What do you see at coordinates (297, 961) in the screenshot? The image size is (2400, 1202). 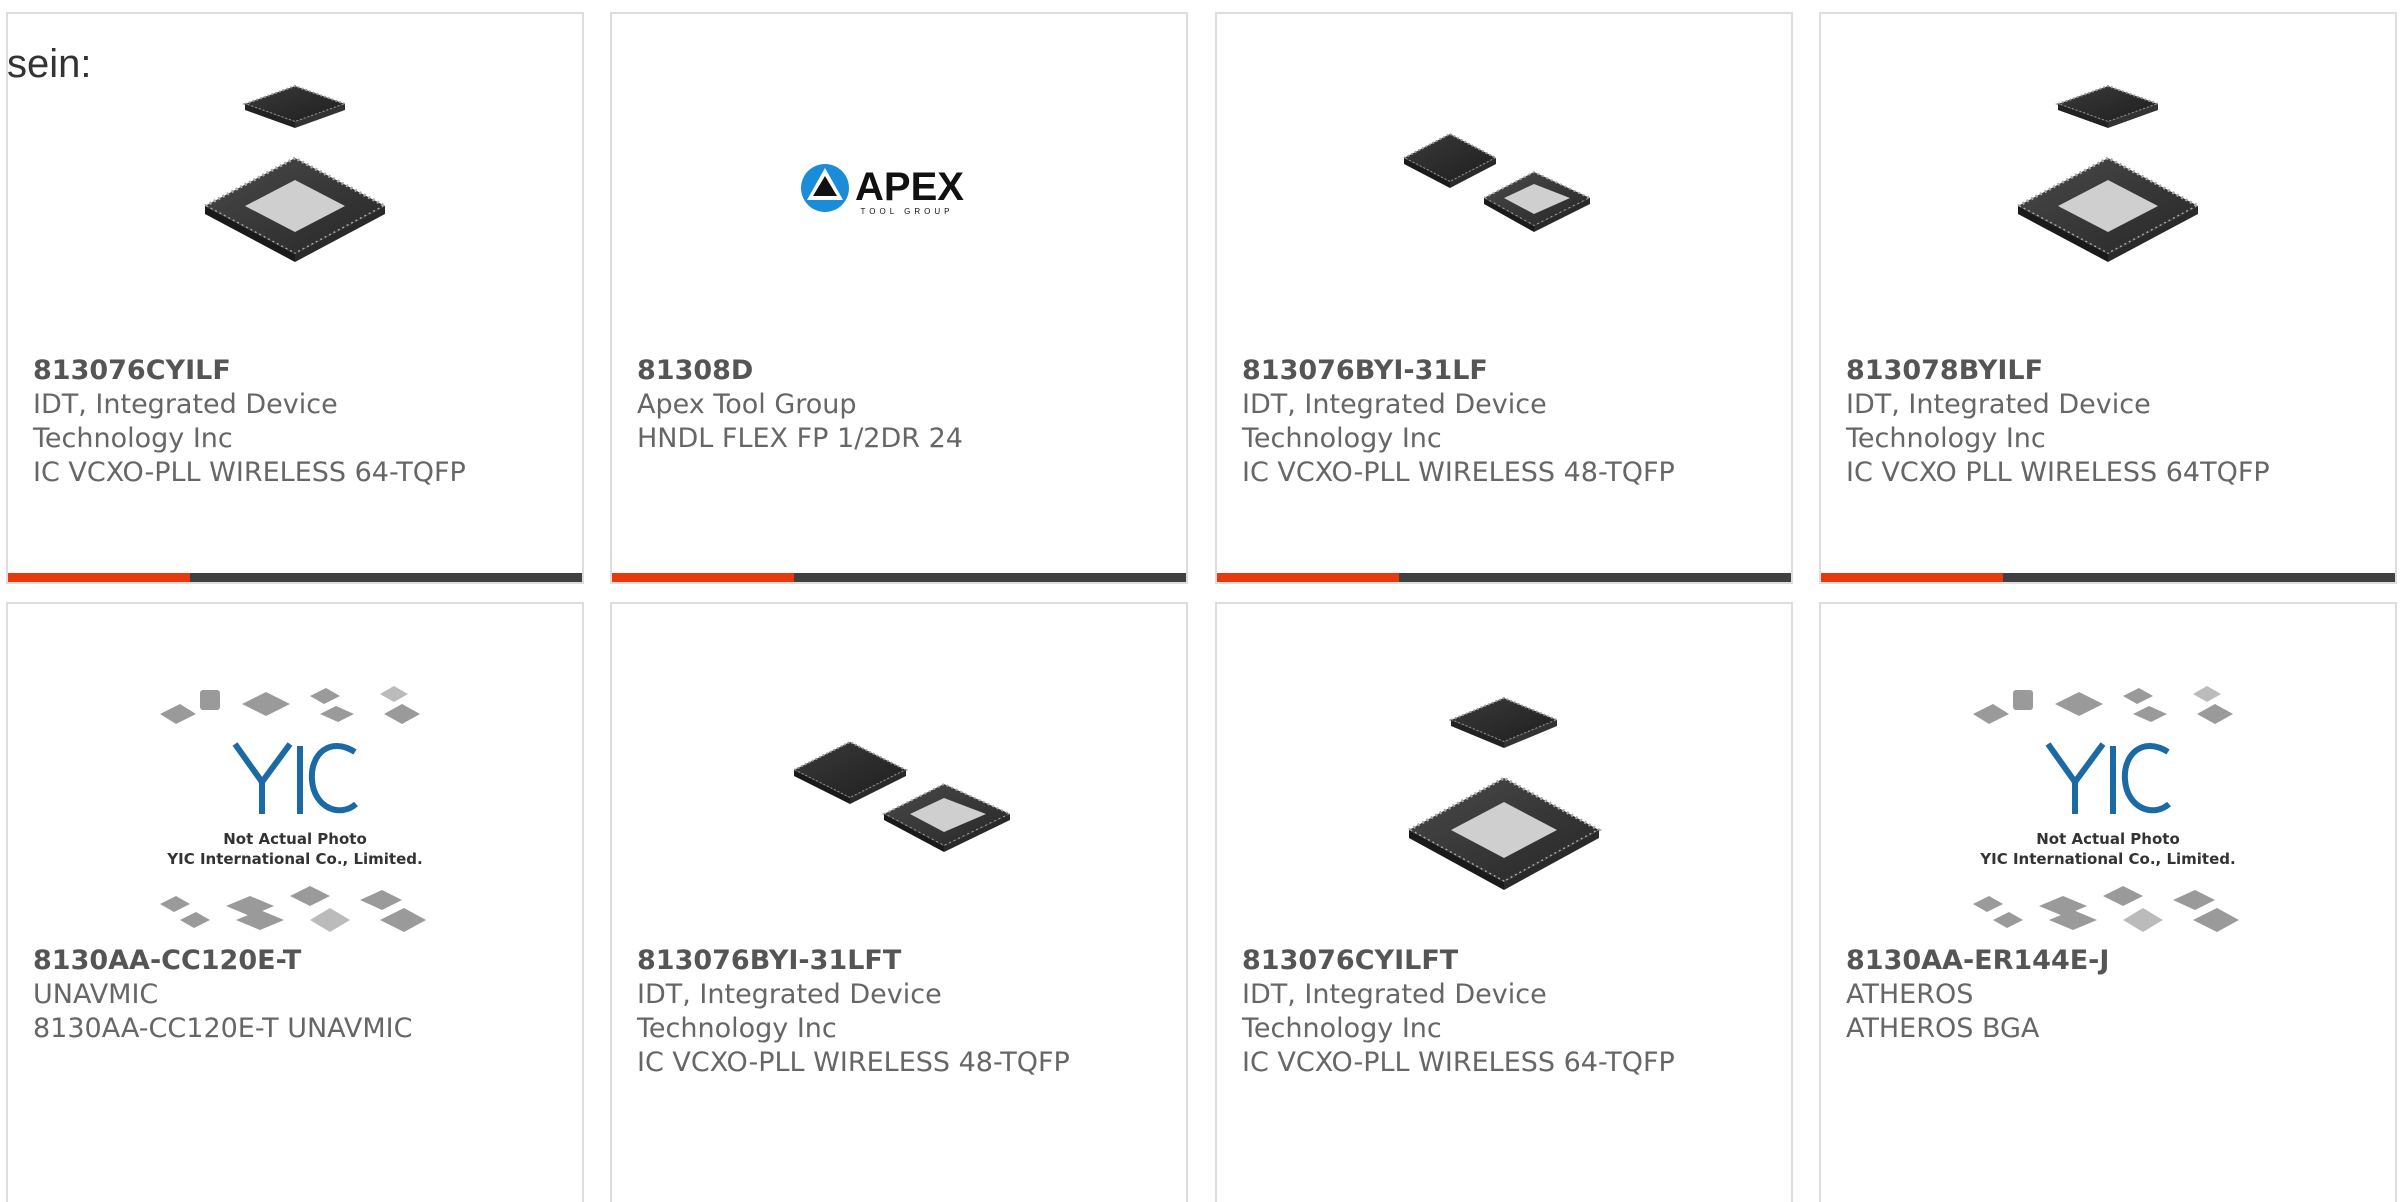 I see `part-number: 8130AA-CC120E-T` at bounding box center [297, 961].